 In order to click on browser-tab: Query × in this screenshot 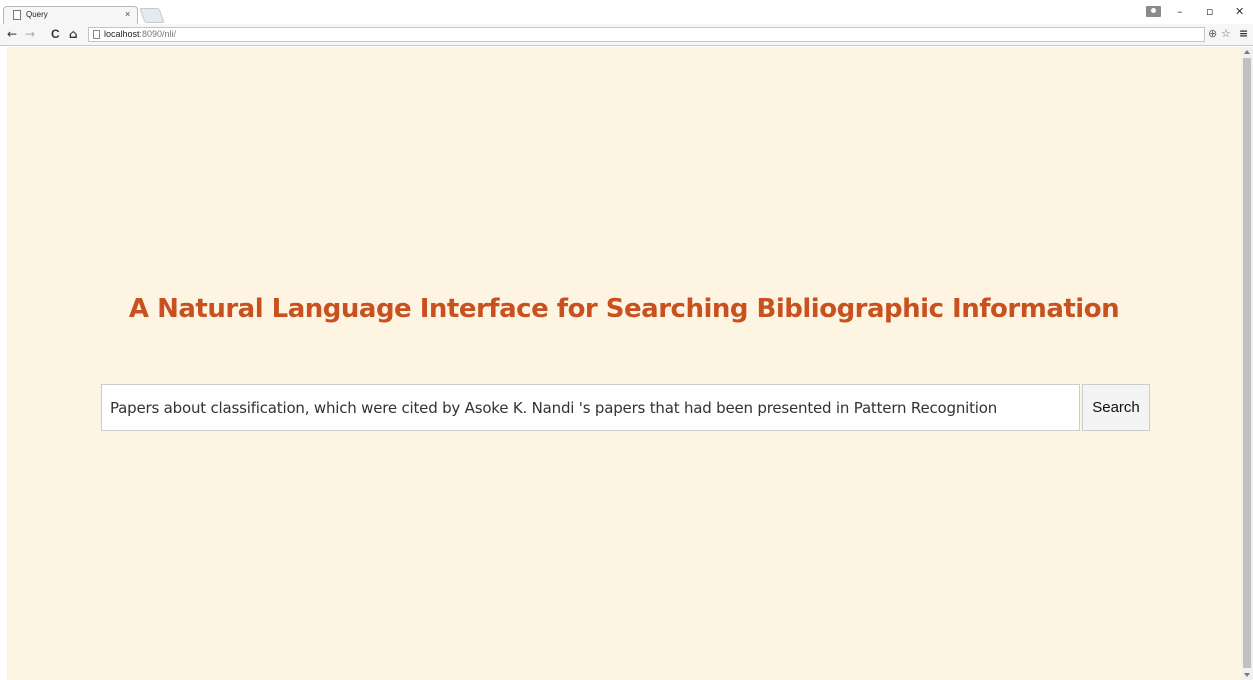, I will do `click(70, 15)`.